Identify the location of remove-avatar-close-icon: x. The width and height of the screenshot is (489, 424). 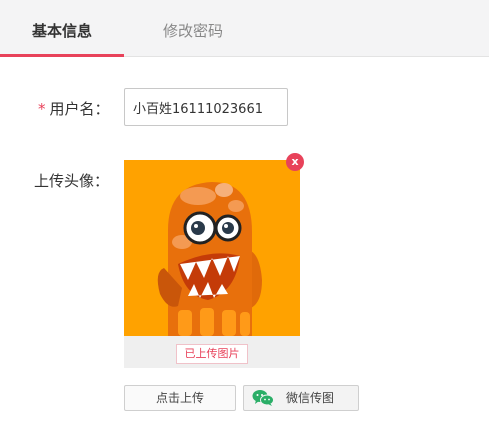
(295, 162).